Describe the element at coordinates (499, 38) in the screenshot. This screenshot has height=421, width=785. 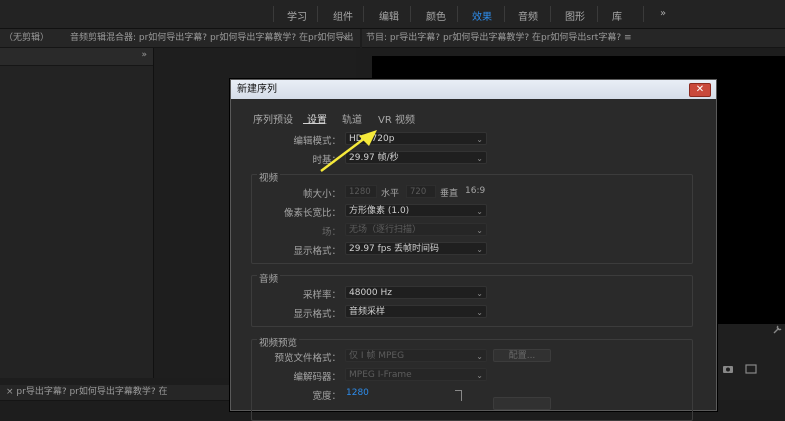
I see `program-monitor-tab: 节目: pr导出字幕? pr如何导出字幕教学? 在pr如何导出srt字幕? ≡` at that location.